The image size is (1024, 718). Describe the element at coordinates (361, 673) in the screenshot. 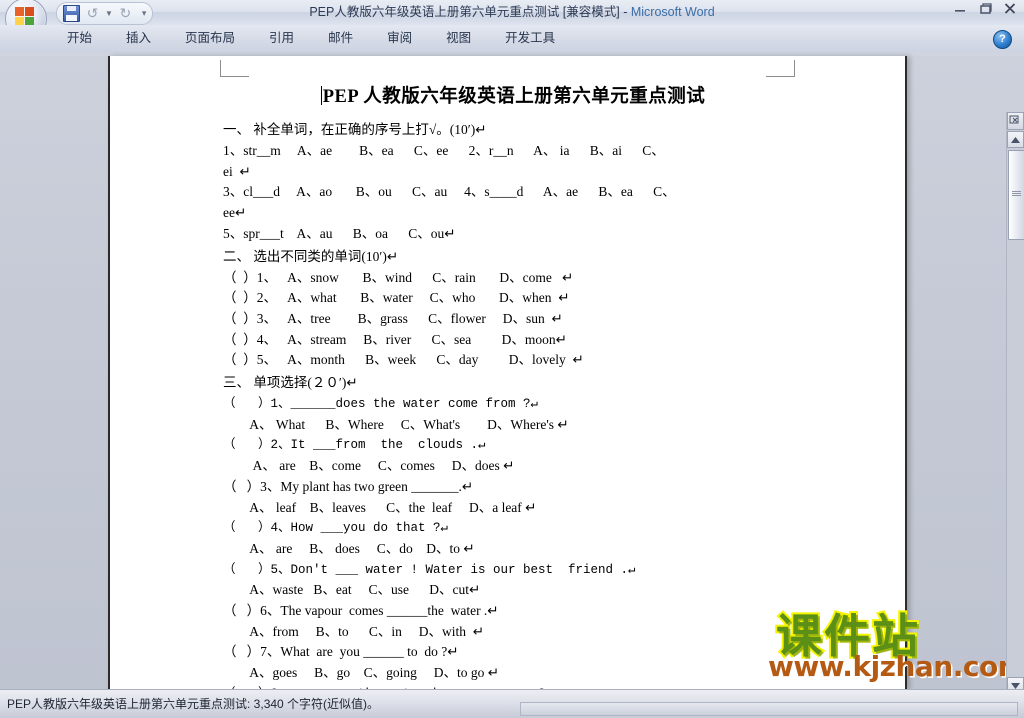

I see `doc-line: A、goes B、go C、going D、to go ↵` at that location.